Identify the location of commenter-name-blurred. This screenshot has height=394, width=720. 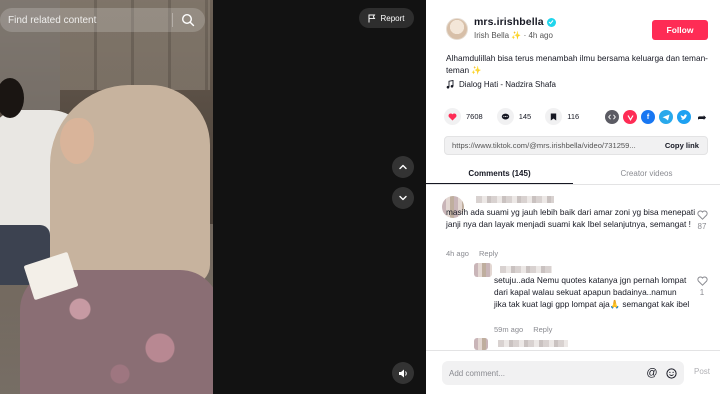
(515, 199).